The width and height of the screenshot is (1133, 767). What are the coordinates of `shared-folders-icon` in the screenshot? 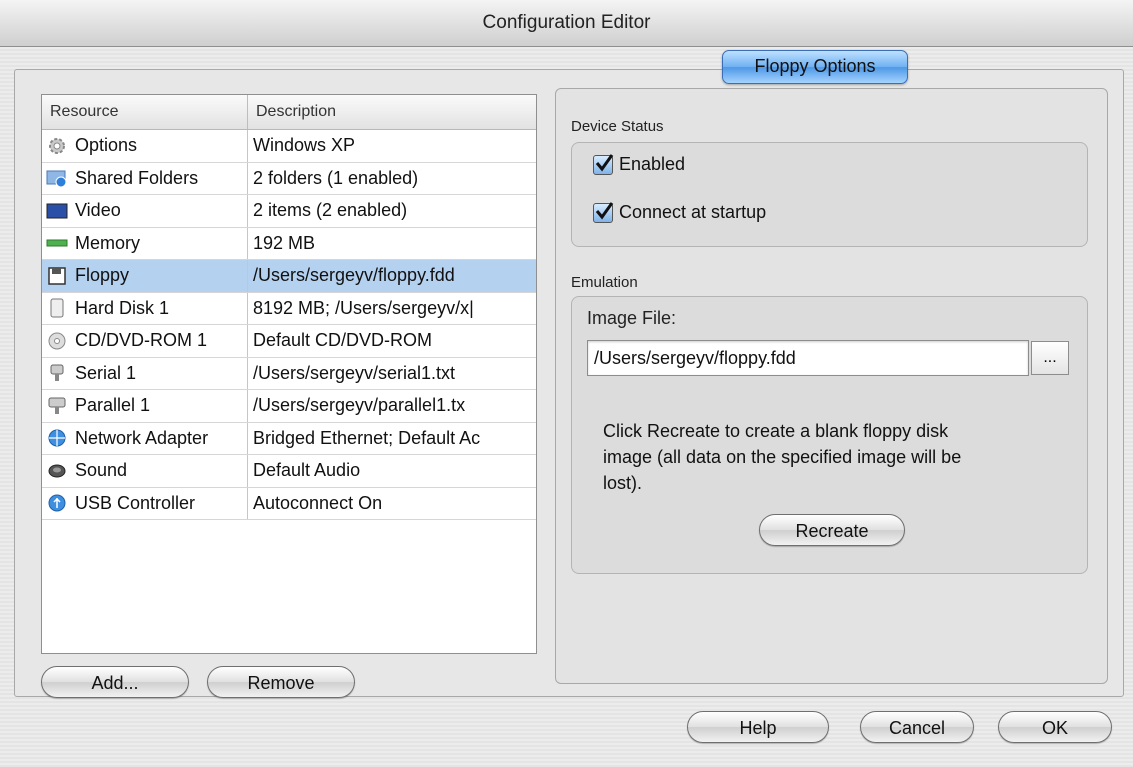 It's located at (57, 178).